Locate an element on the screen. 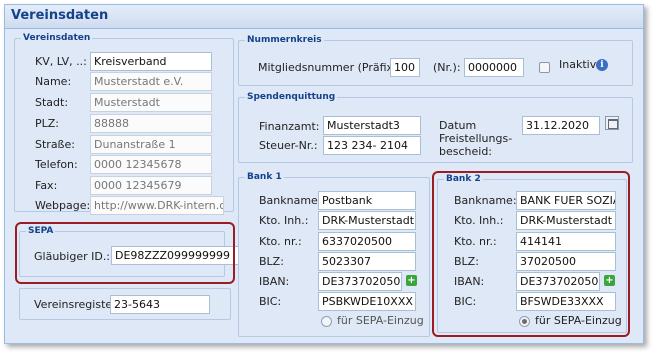 The height and width of the screenshot is (354, 653). info-icon: i is located at coordinates (602, 65).